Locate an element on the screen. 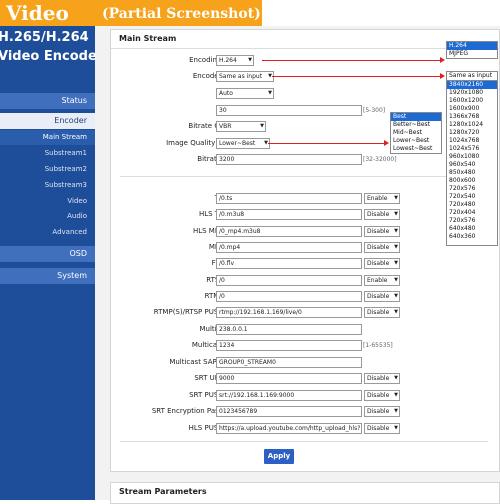 This screenshot has width=500, height=504. rtmp-url-mode-select: Disable ▼ is located at coordinates (382, 296).